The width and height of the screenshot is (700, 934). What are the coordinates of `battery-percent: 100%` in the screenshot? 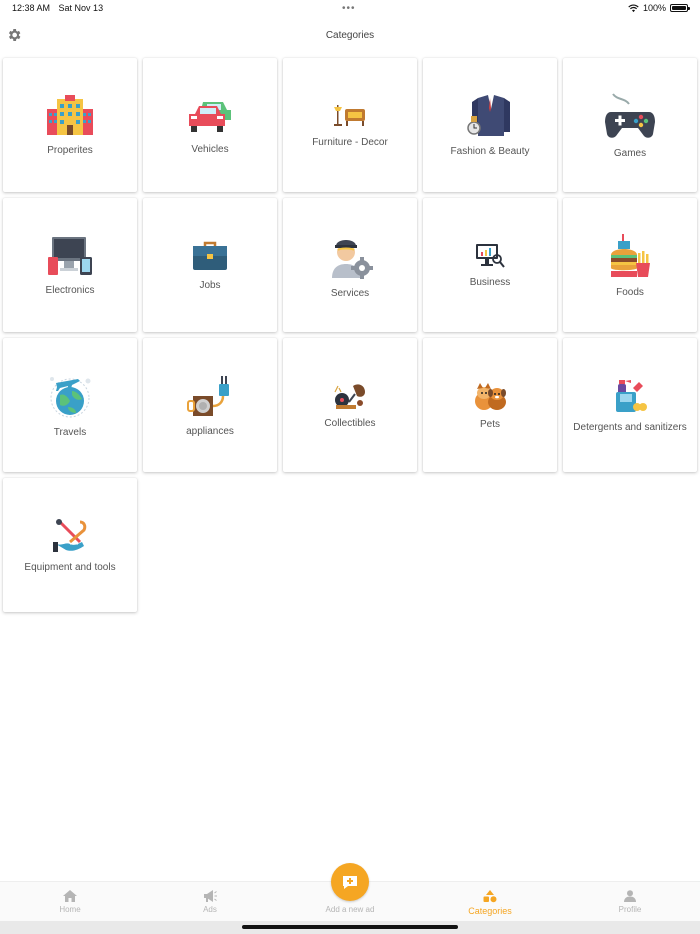 It's located at (654, 8).